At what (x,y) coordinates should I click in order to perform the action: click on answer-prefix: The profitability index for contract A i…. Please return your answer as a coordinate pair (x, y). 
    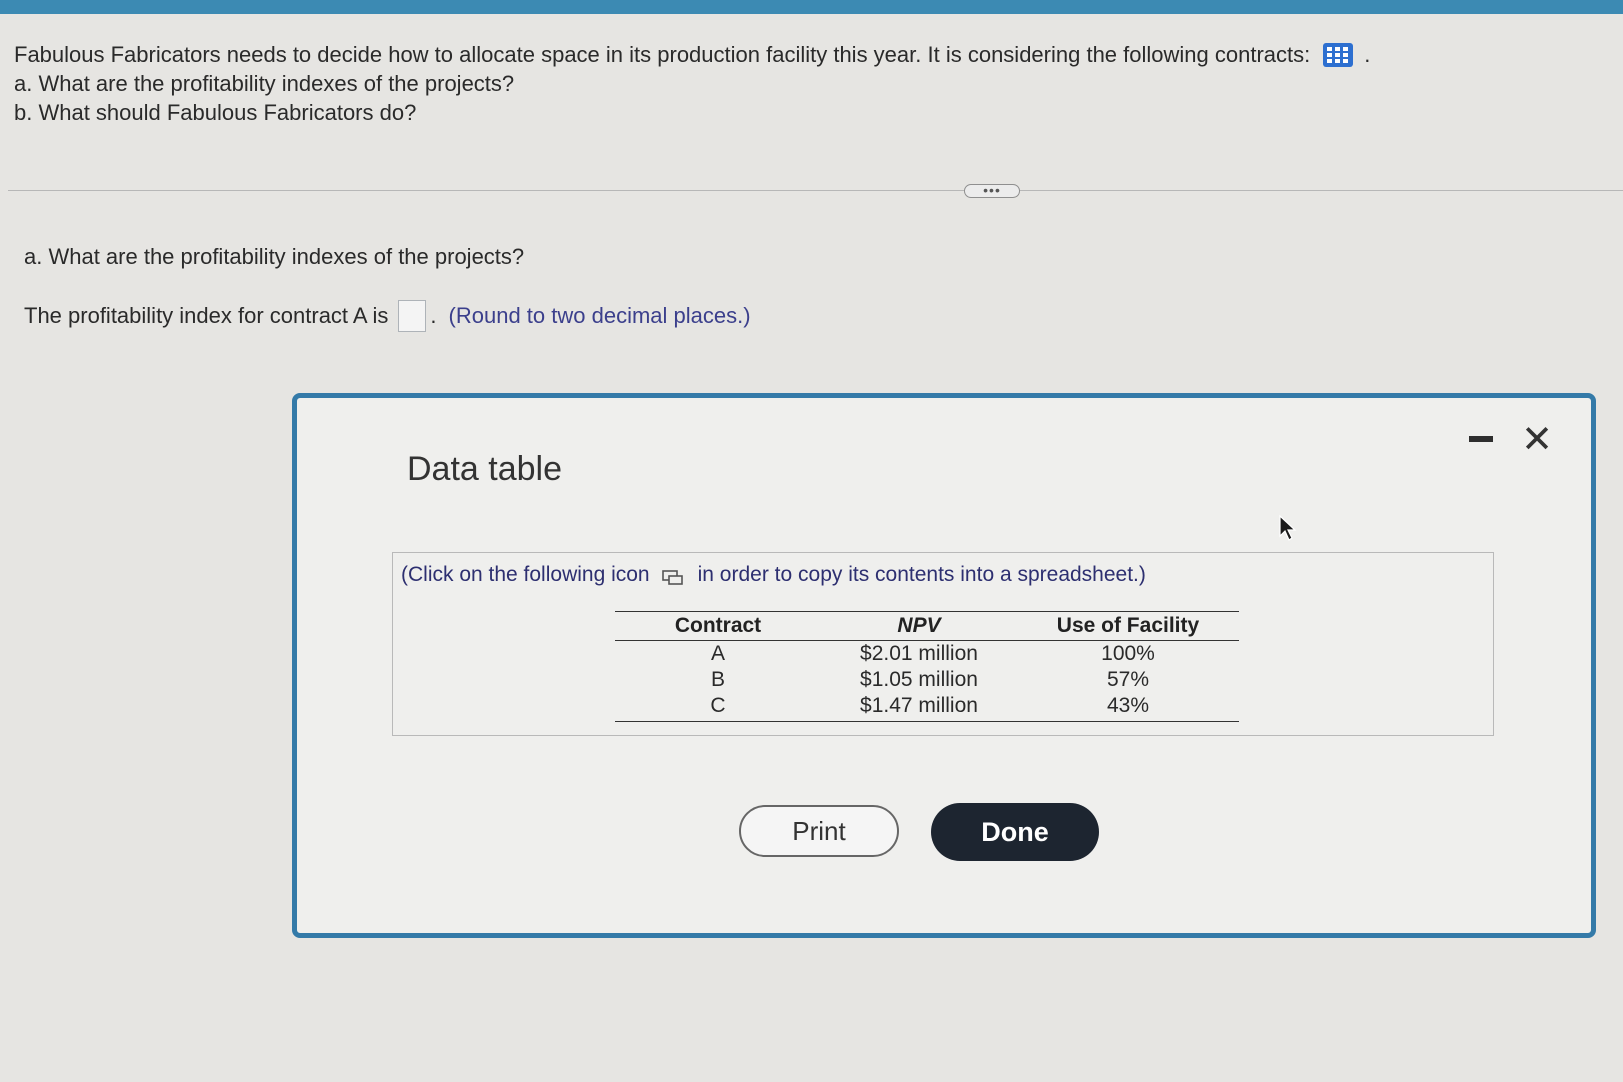
    Looking at the image, I should click on (206, 315).